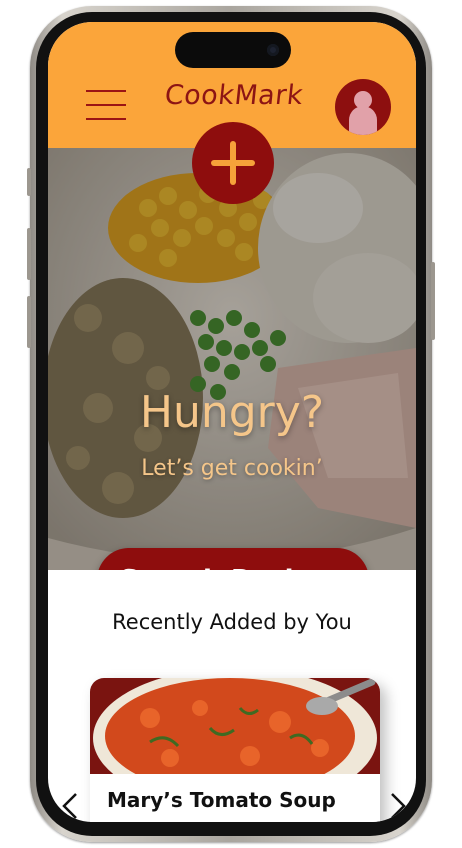  I want to click on phone-power-button, so click(433, 301).